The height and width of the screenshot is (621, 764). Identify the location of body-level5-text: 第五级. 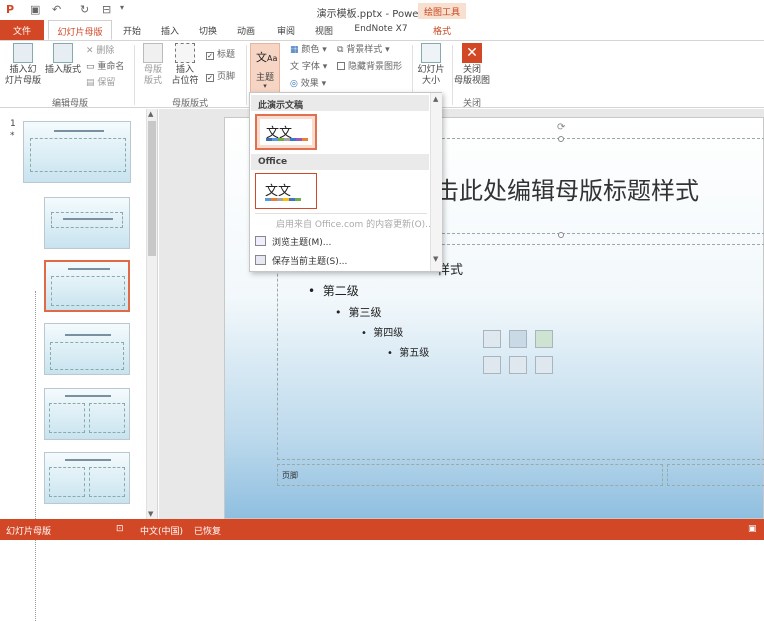
(414, 353).